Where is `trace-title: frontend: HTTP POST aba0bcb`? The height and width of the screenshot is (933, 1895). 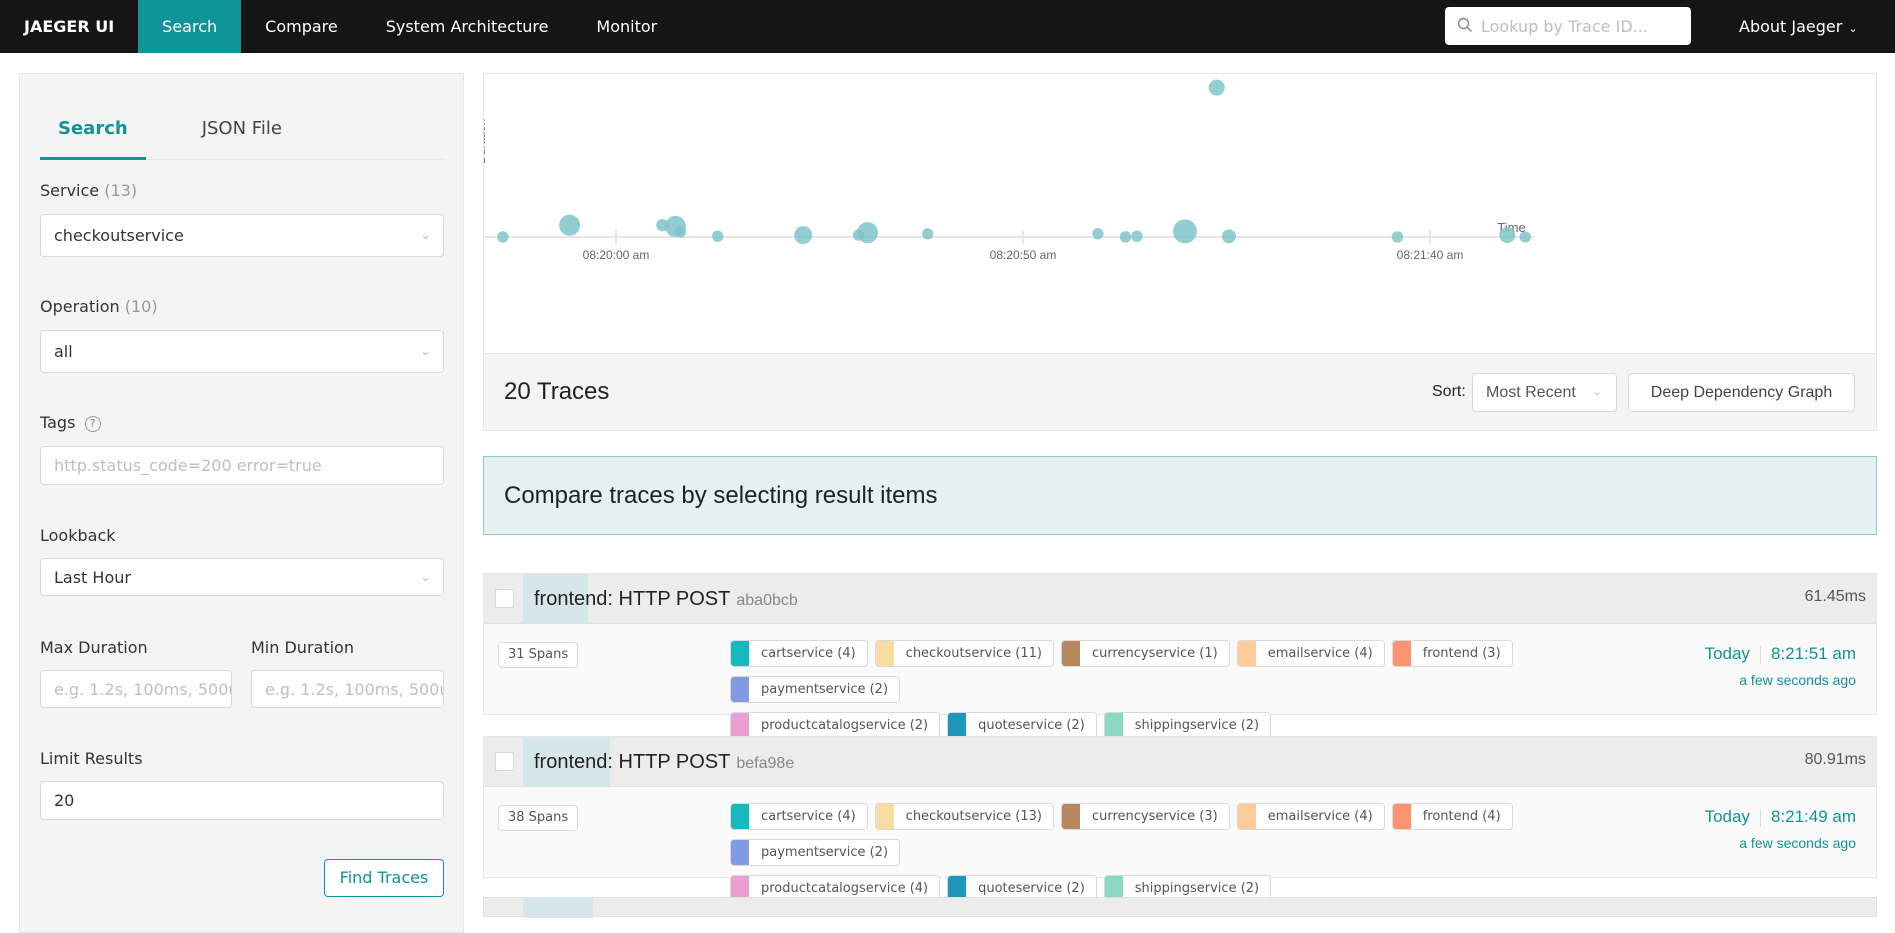 trace-title: frontend: HTTP POST aba0bcb is located at coordinates (666, 599).